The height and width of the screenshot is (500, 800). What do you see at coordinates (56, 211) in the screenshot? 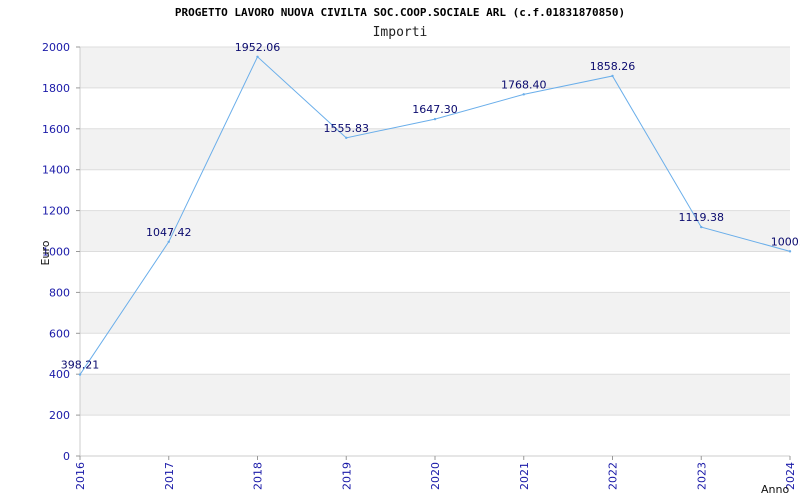
I see `y-tick-label: 1200` at bounding box center [56, 211].